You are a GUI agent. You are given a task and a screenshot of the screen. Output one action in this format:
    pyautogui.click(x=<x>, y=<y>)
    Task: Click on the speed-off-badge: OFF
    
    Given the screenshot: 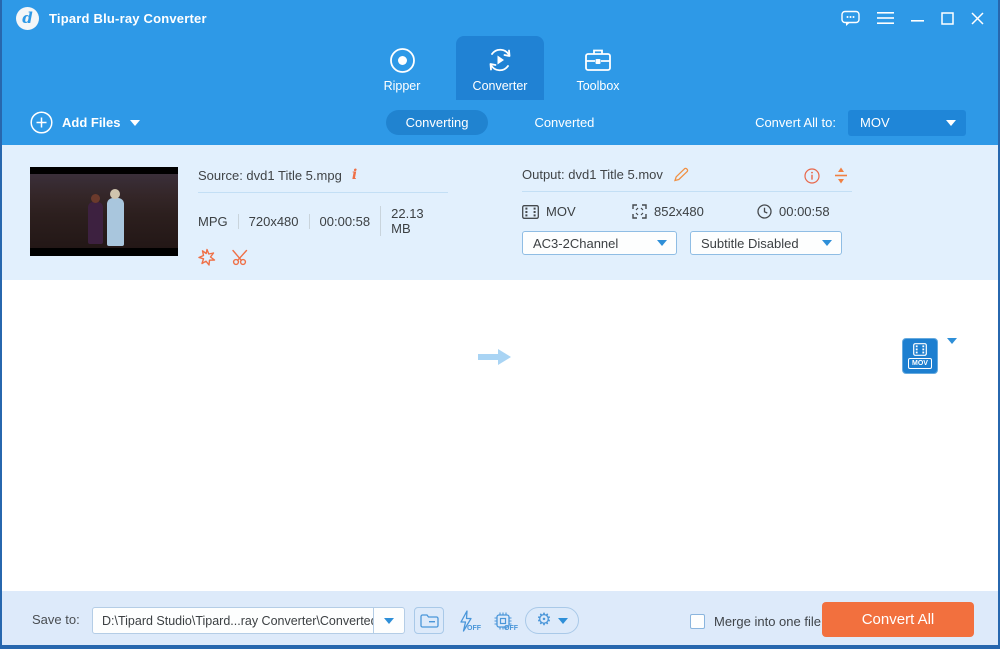 What is the action you would take?
    pyautogui.click(x=474, y=628)
    